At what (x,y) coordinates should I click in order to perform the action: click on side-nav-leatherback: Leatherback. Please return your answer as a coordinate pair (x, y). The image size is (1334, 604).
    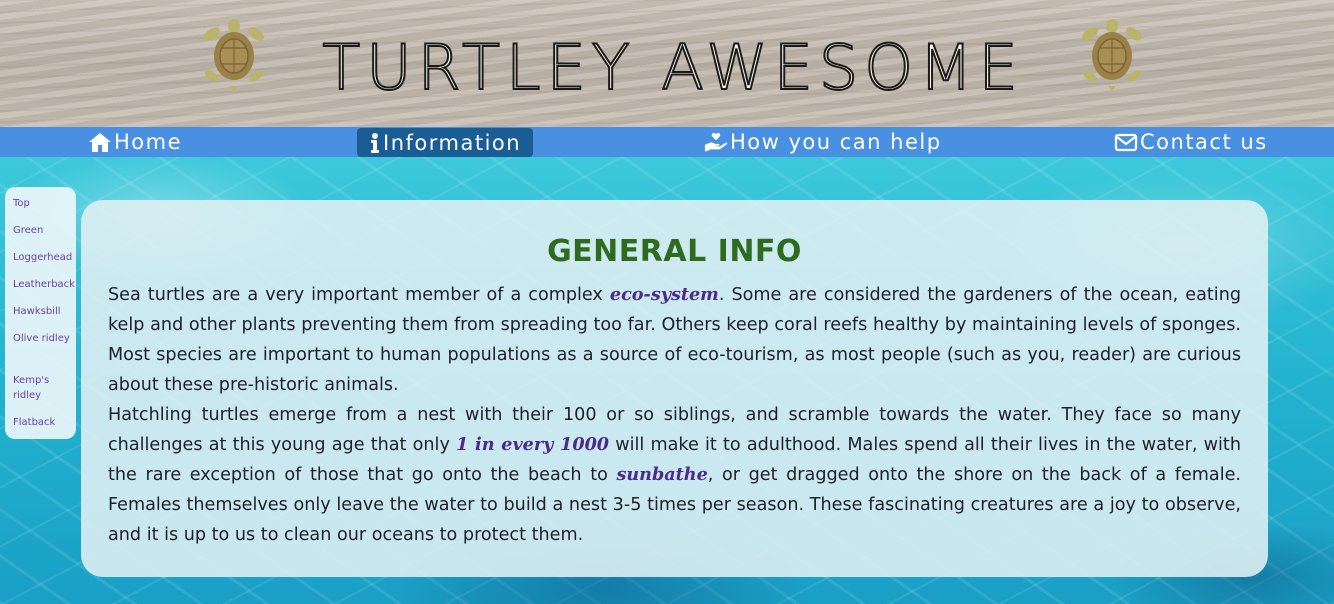
    Looking at the image, I should click on (44, 284).